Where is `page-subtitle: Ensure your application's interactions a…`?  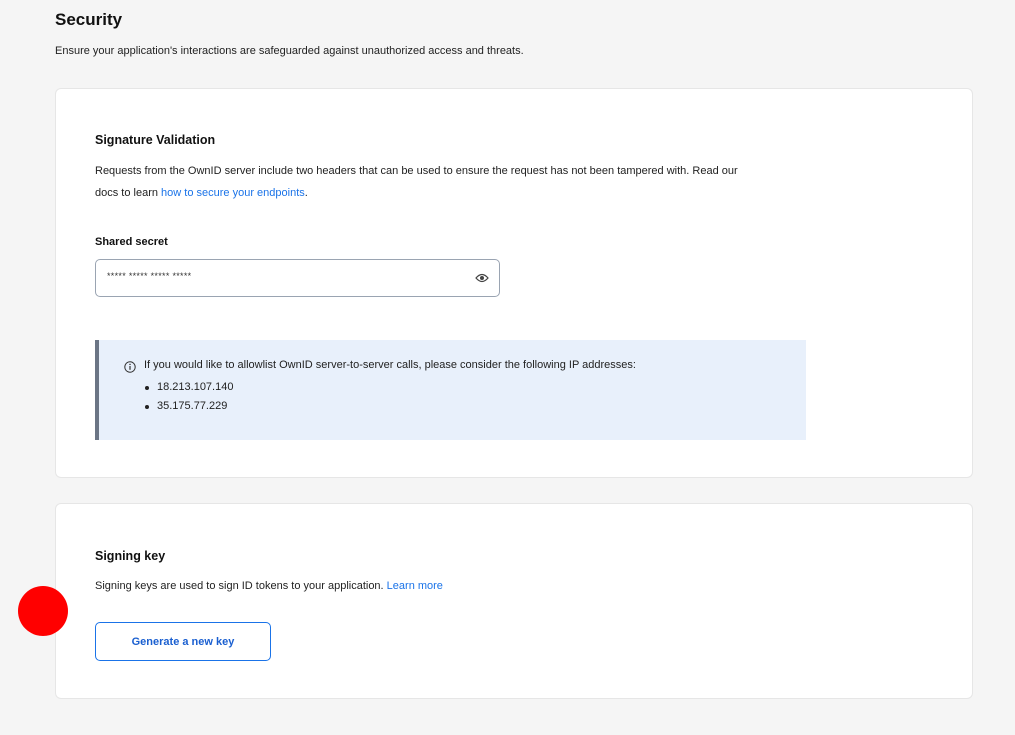
page-subtitle: Ensure your application's interactions a… is located at coordinates (289, 51).